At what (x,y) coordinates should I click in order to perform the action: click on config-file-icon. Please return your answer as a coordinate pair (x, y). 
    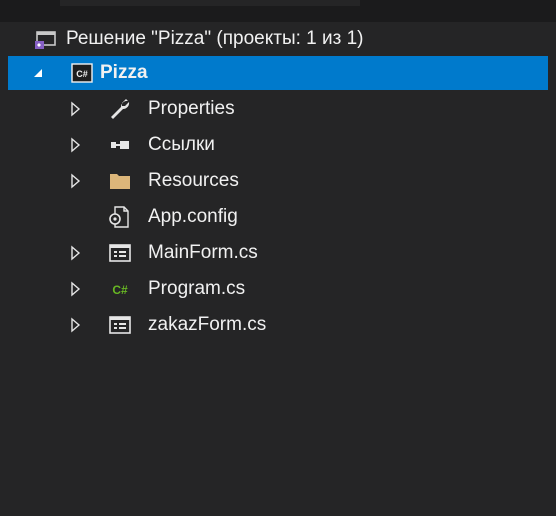
    Looking at the image, I should click on (120, 217).